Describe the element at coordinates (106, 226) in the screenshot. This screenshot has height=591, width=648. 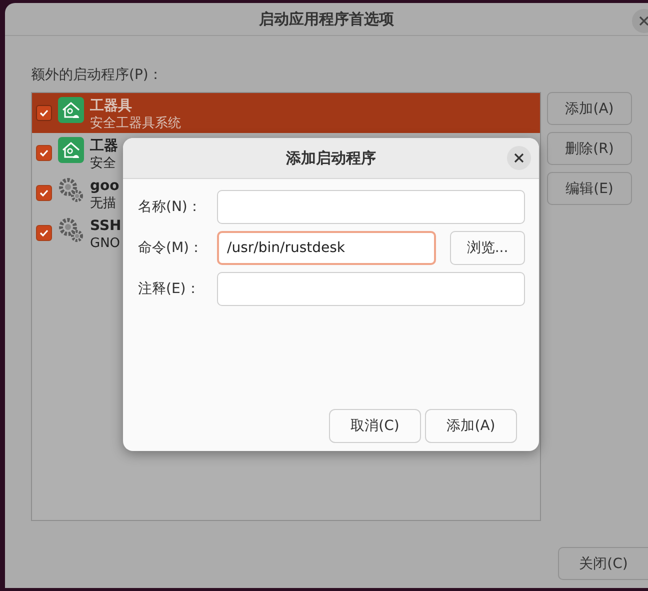
I see `program-name: SSH` at that location.